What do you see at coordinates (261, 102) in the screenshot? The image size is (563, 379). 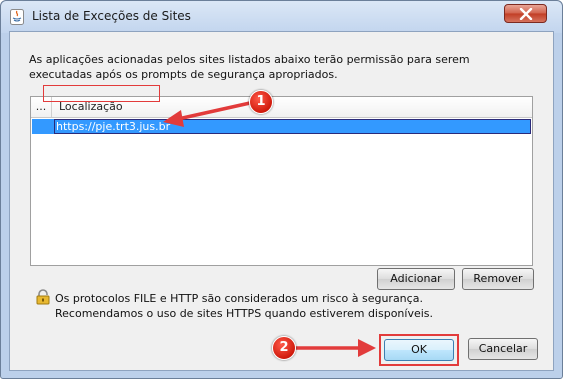 I see `step-1-badge: 1` at bounding box center [261, 102].